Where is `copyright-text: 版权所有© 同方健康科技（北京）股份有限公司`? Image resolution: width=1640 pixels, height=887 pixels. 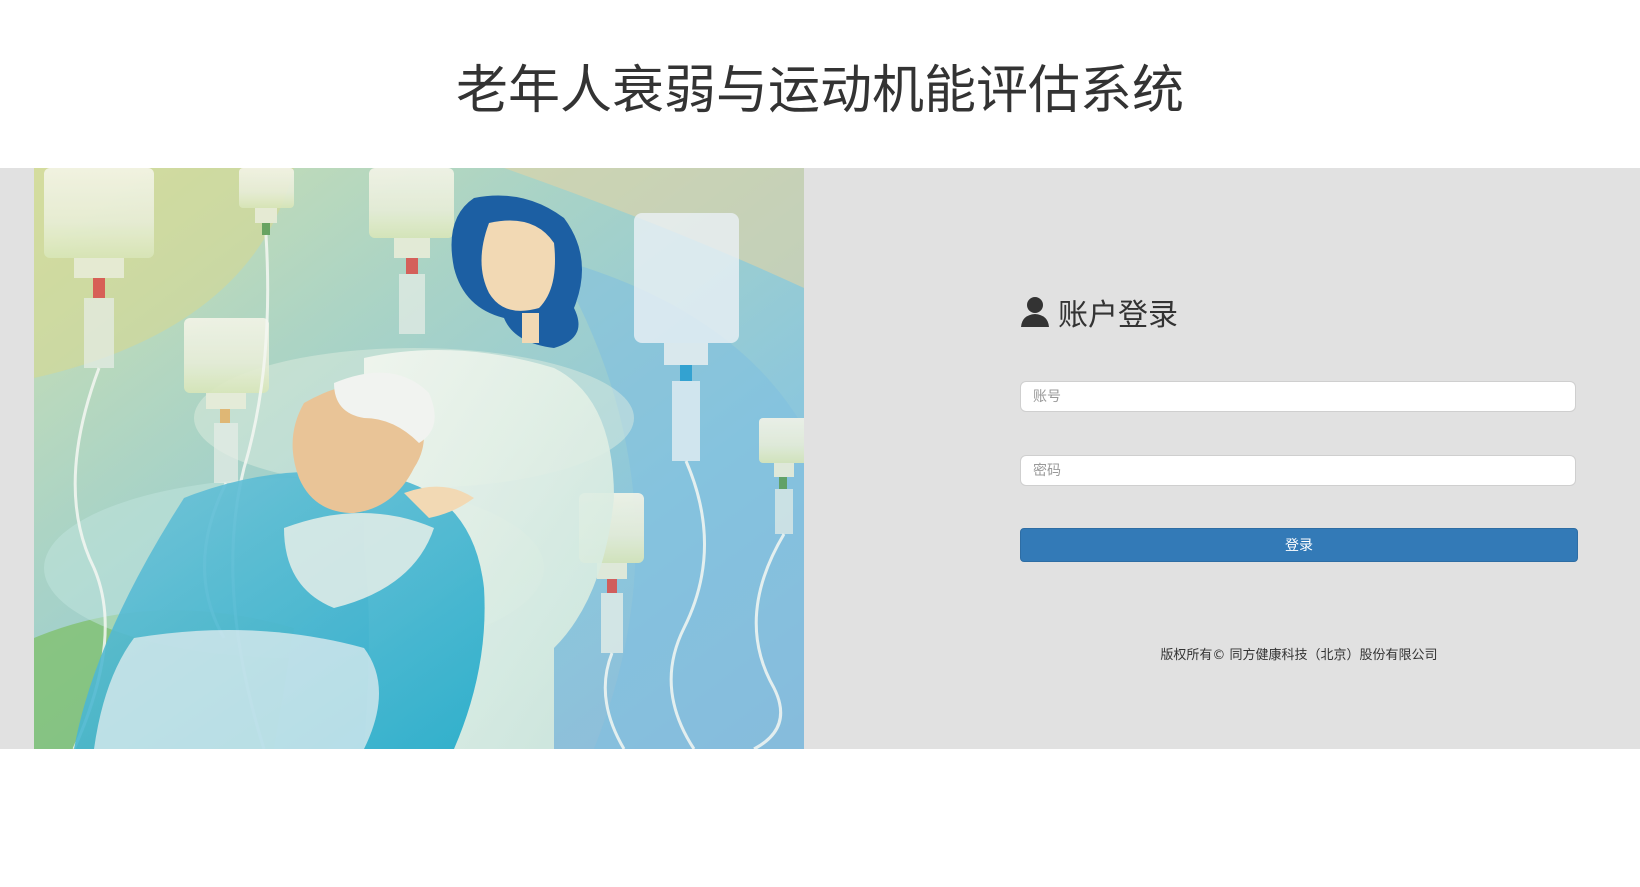 copyright-text: 版权所有© 同方健康科技（北京）股份有限公司 is located at coordinates (1299, 655).